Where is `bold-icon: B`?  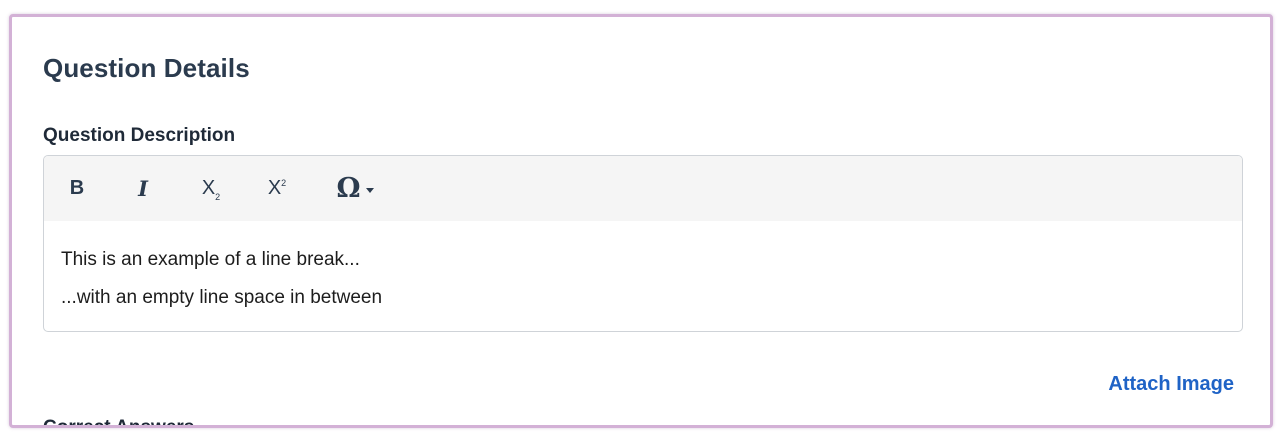
bold-icon: B is located at coordinates (77, 187).